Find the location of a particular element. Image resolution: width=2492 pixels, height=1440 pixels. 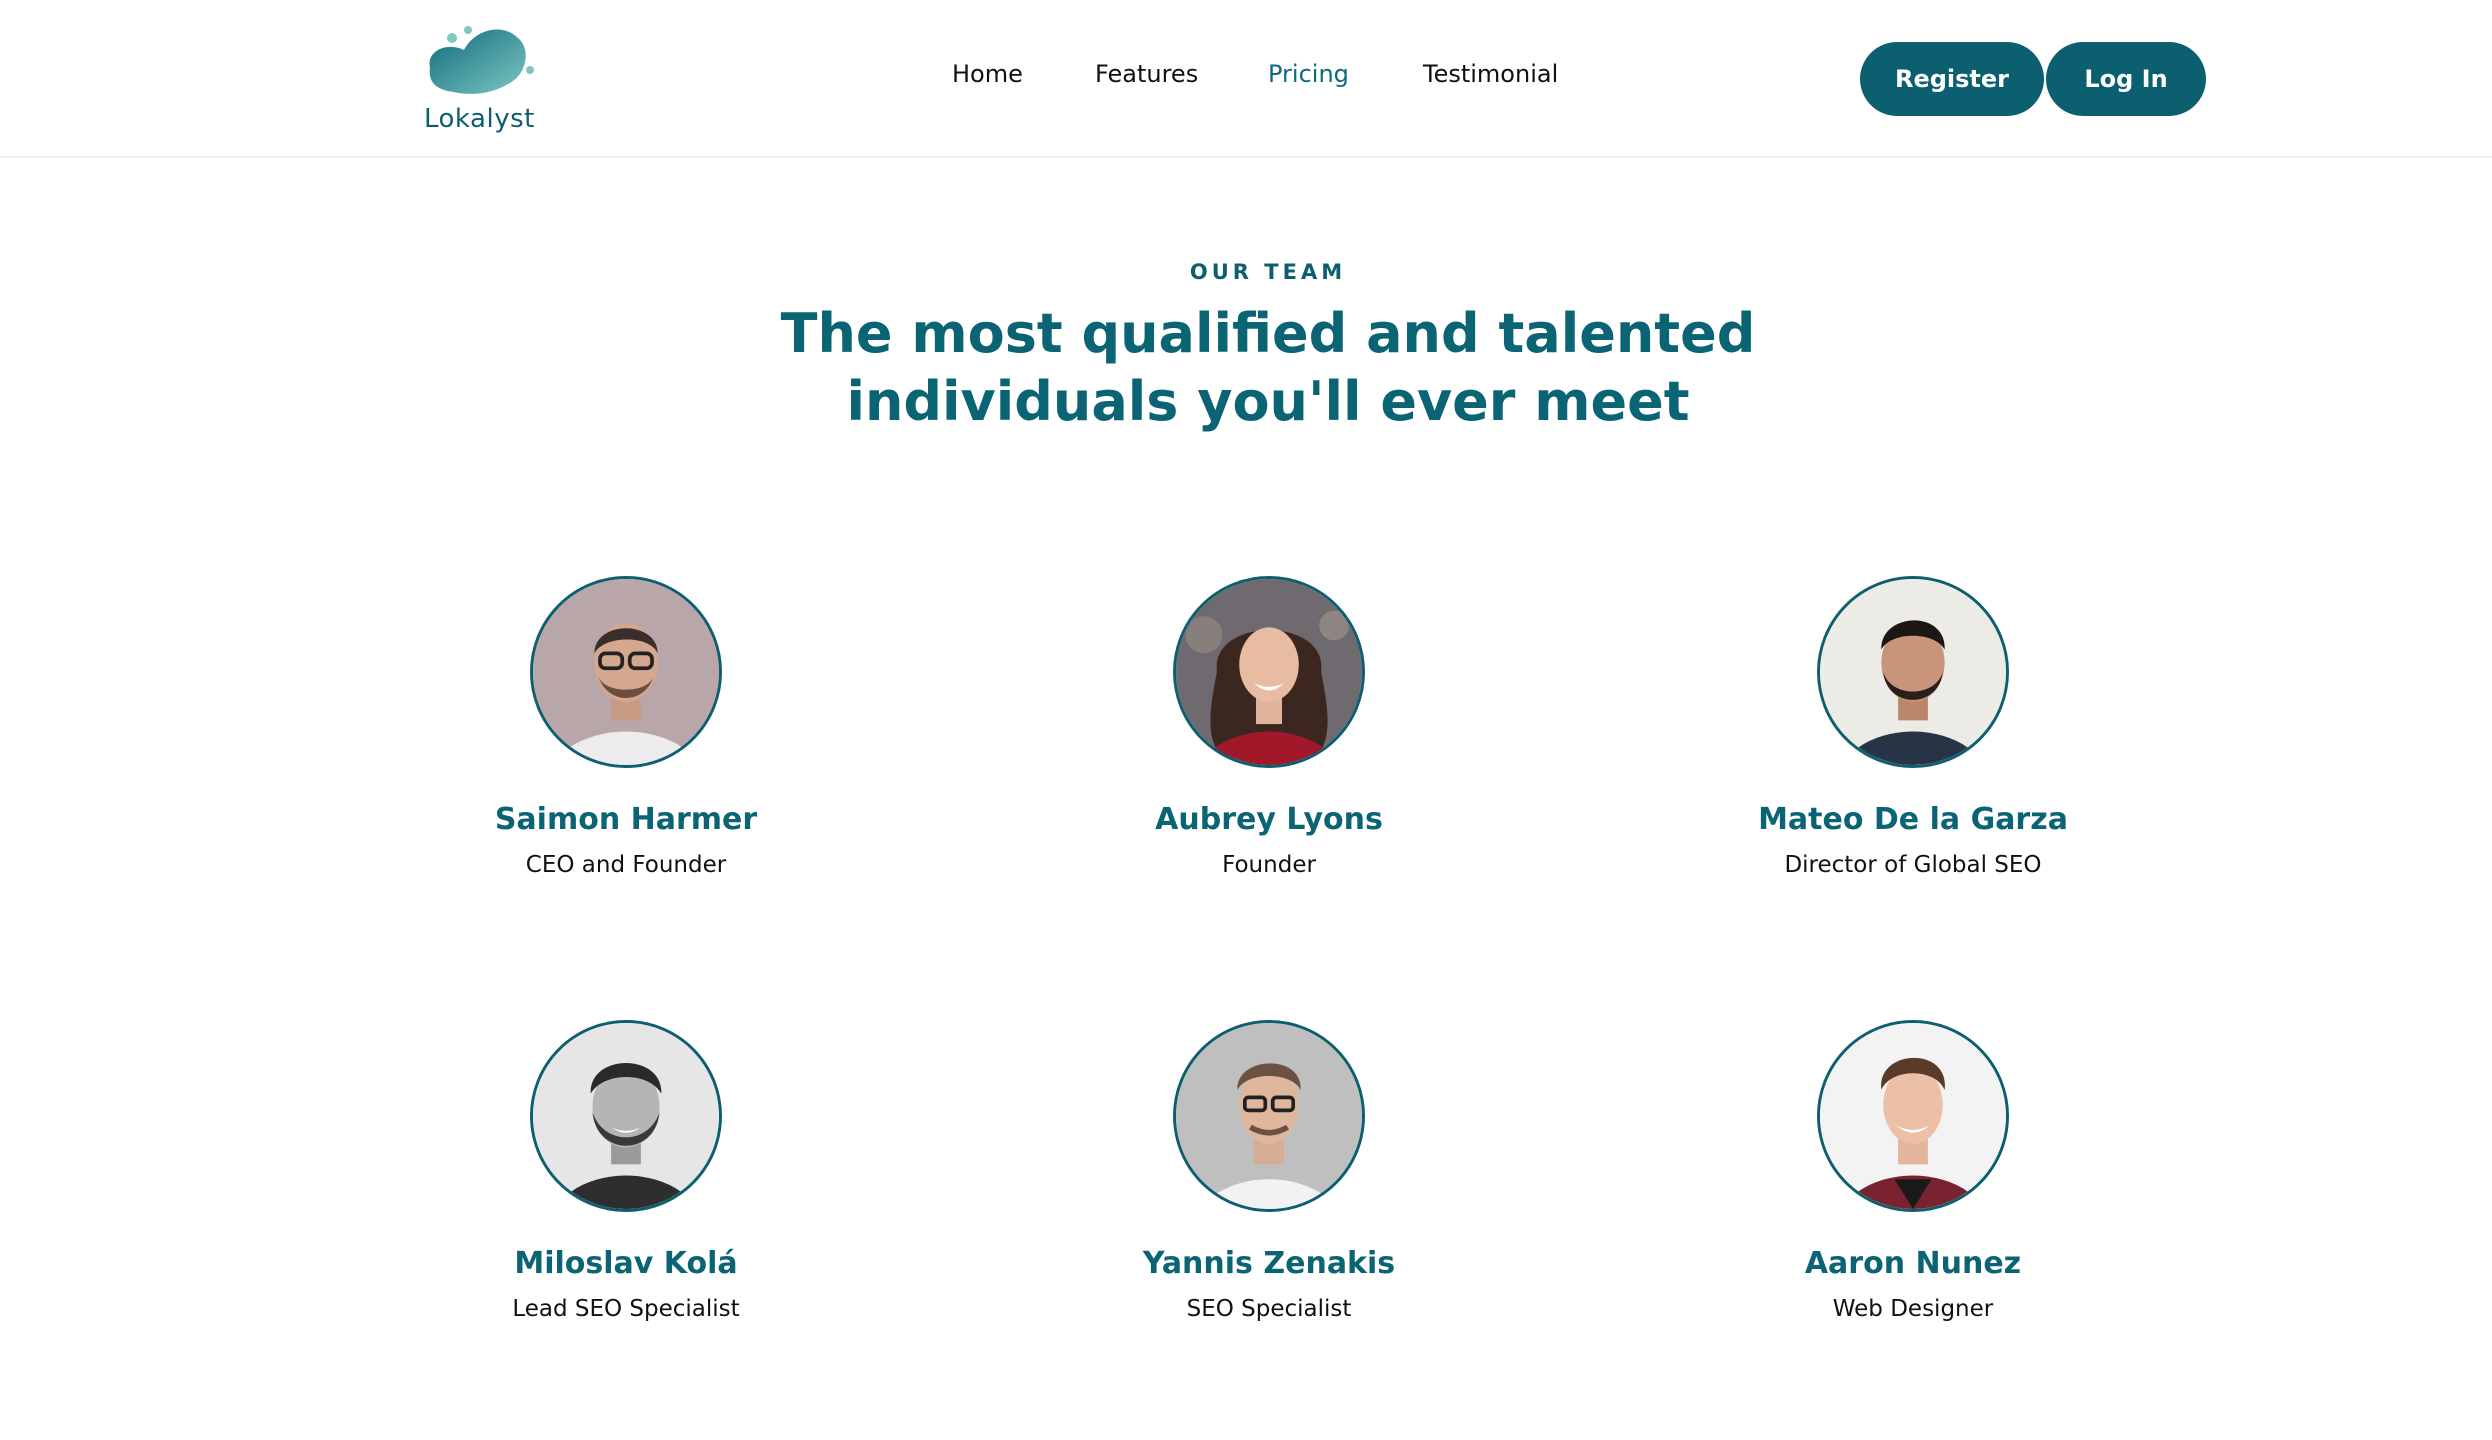

register-button: Register is located at coordinates (1952, 79).